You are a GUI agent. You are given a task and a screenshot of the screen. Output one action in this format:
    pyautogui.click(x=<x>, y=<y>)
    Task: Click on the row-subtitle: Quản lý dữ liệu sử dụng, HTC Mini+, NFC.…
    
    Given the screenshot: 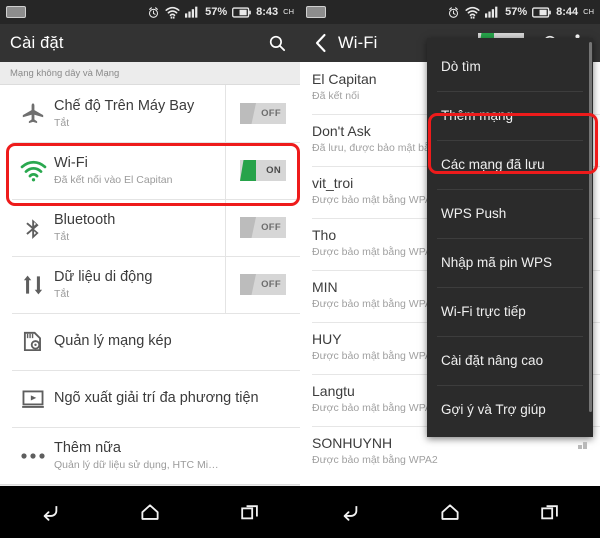 What is the action you would take?
    pyautogui.click(x=138, y=464)
    